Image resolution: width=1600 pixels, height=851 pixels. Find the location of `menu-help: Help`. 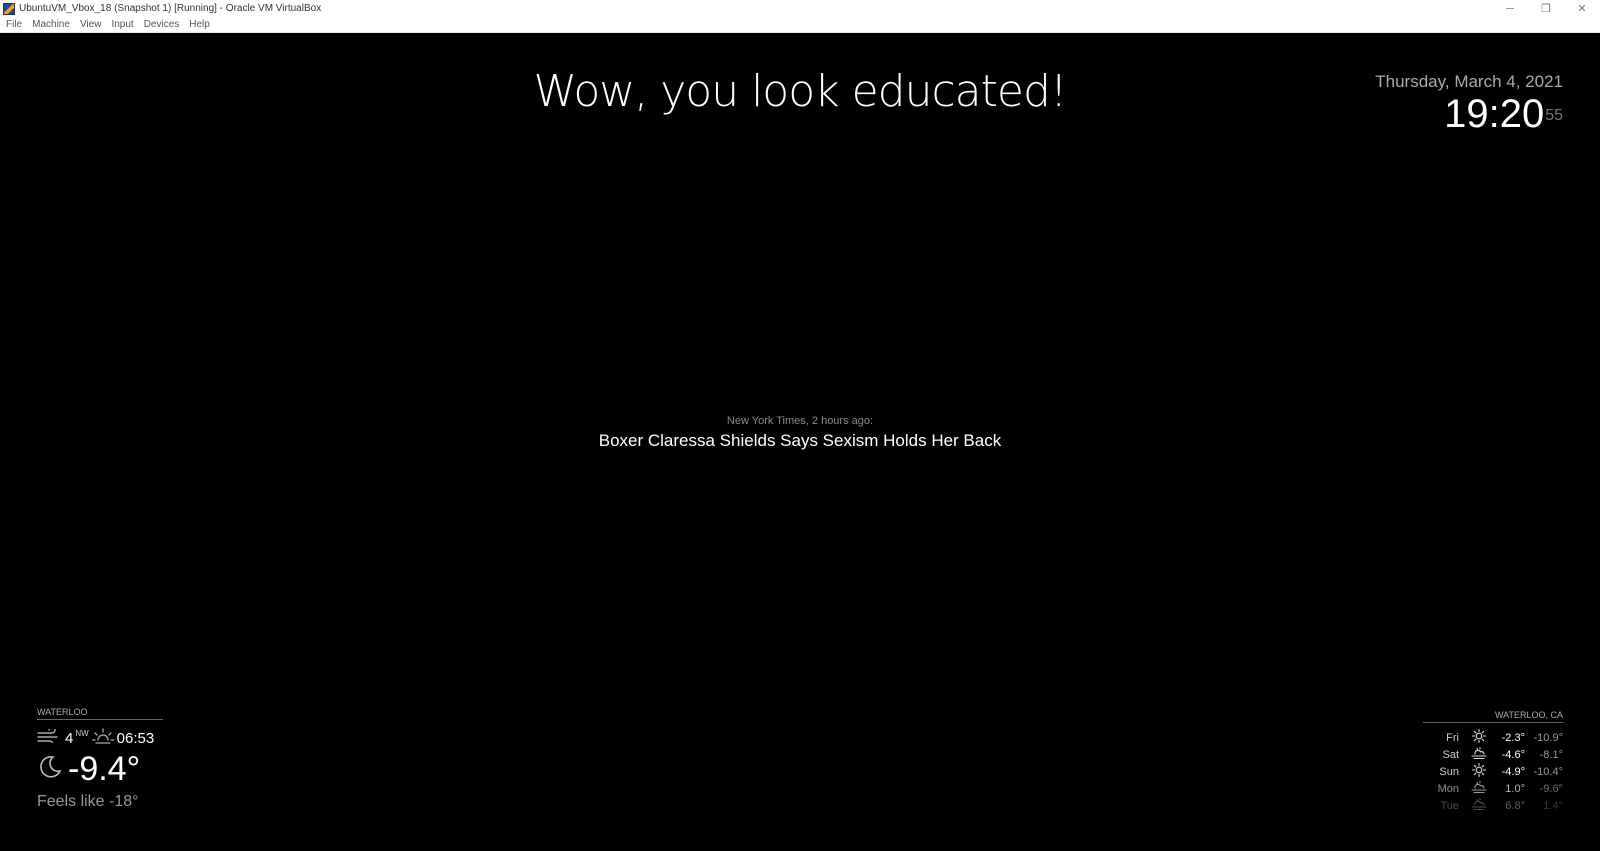

menu-help: Help is located at coordinates (199, 24).